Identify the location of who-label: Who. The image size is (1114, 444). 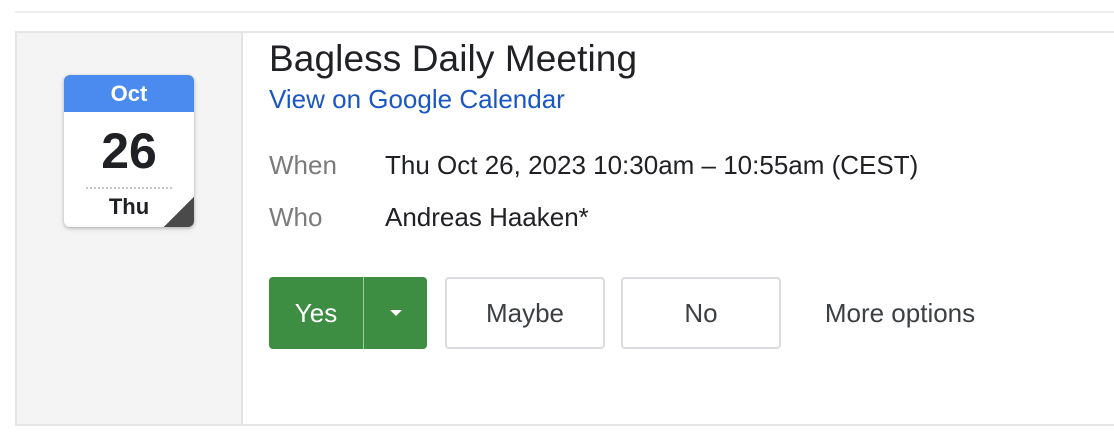
(296, 217).